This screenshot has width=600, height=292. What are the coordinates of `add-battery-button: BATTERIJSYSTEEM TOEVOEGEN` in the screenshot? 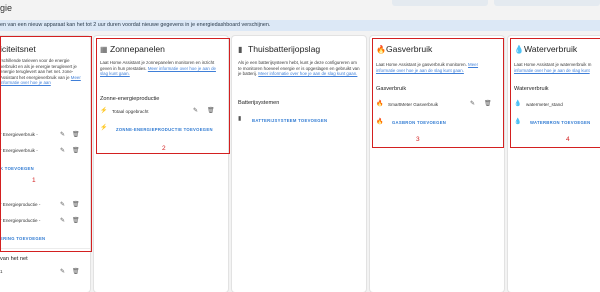 It's located at (289, 120).